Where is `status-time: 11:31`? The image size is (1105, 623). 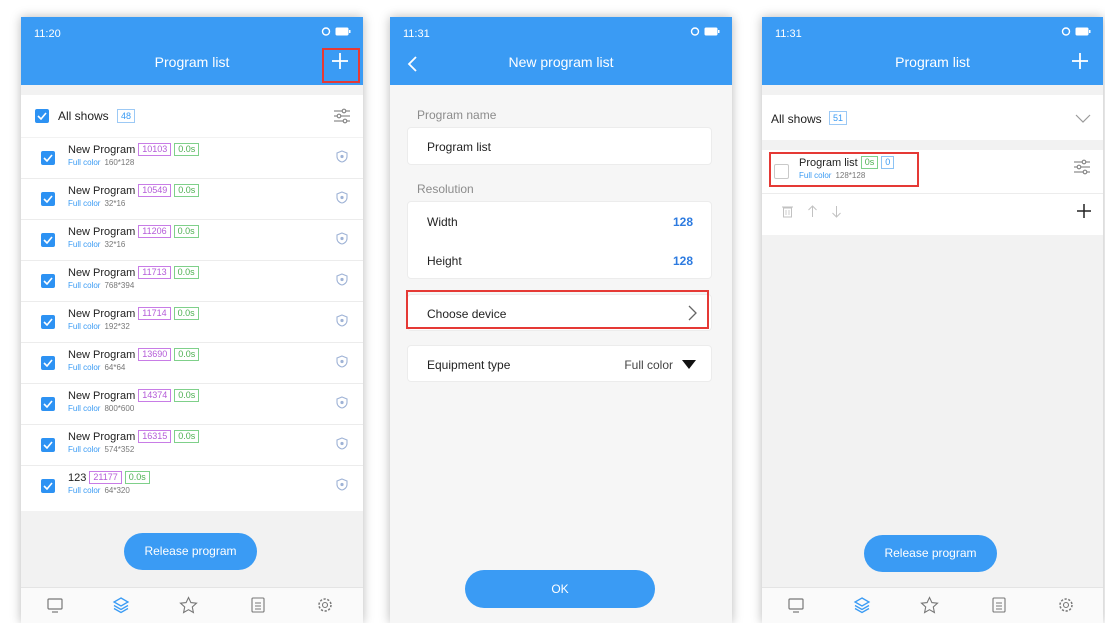 status-time: 11:31 is located at coordinates (416, 34).